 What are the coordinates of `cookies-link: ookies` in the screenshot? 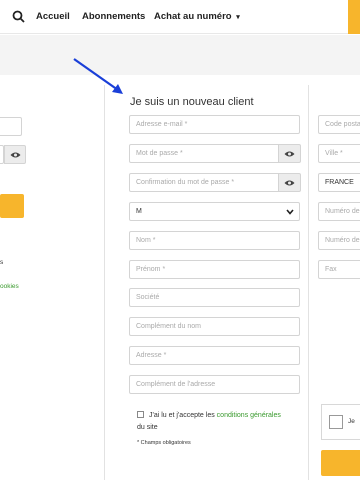 It's located at (9, 286).